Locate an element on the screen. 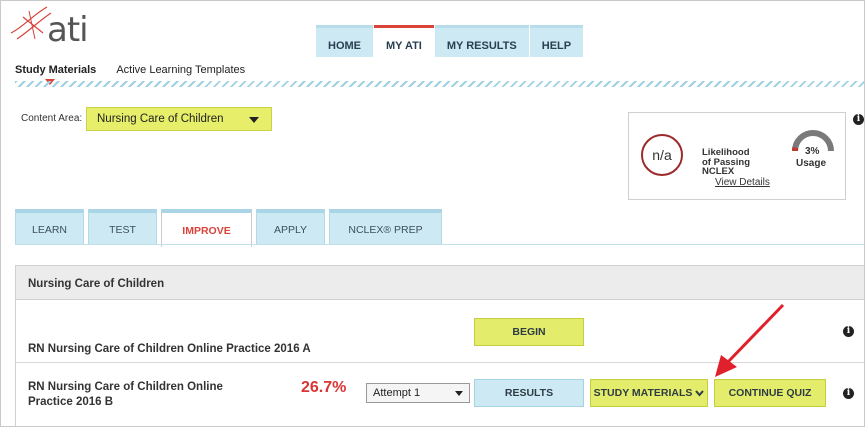 This screenshot has height=427, width=865. red-arrow-annotation-icon is located at coordinates (750, 340).